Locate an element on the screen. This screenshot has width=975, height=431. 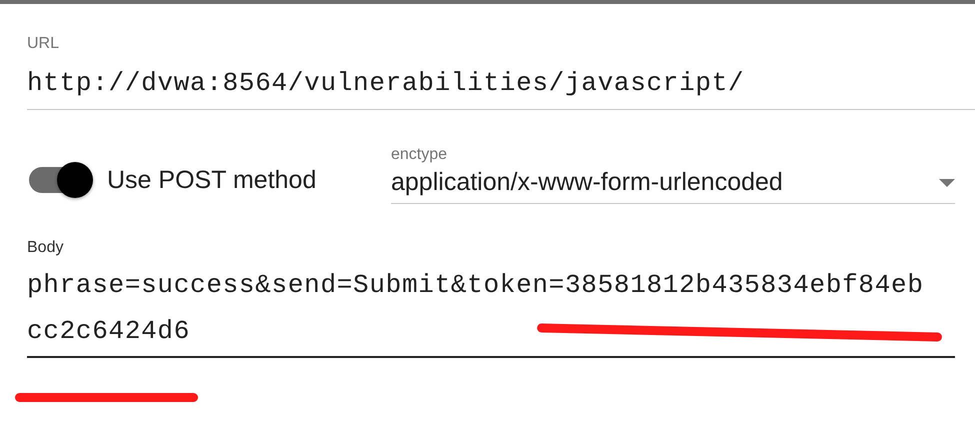
post-toggle-label: Use POST method is located at coordinates (211, 180).